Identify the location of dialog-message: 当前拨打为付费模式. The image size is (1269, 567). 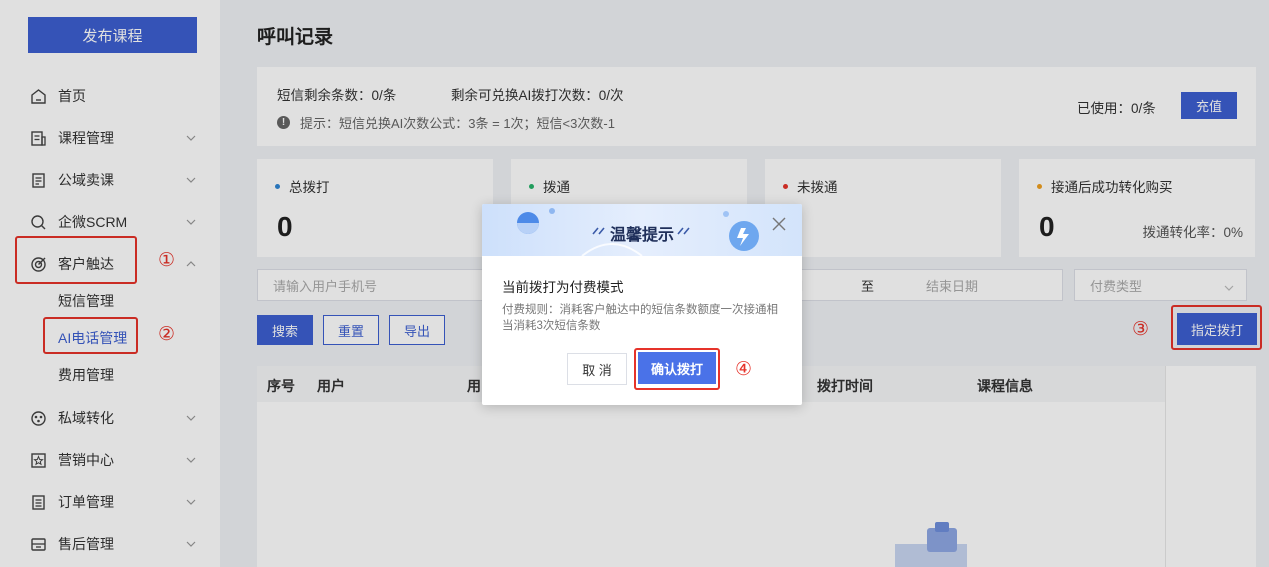
(563, 287).